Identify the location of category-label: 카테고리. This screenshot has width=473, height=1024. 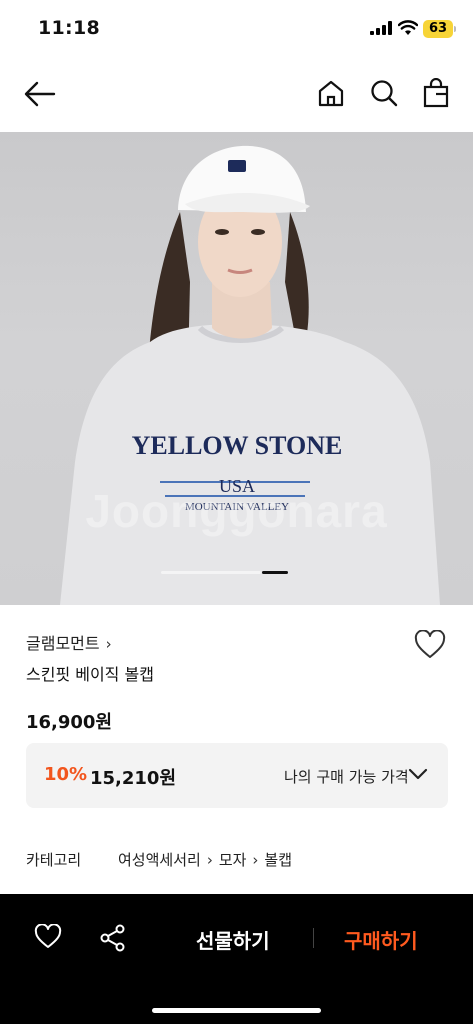
(54, 860).